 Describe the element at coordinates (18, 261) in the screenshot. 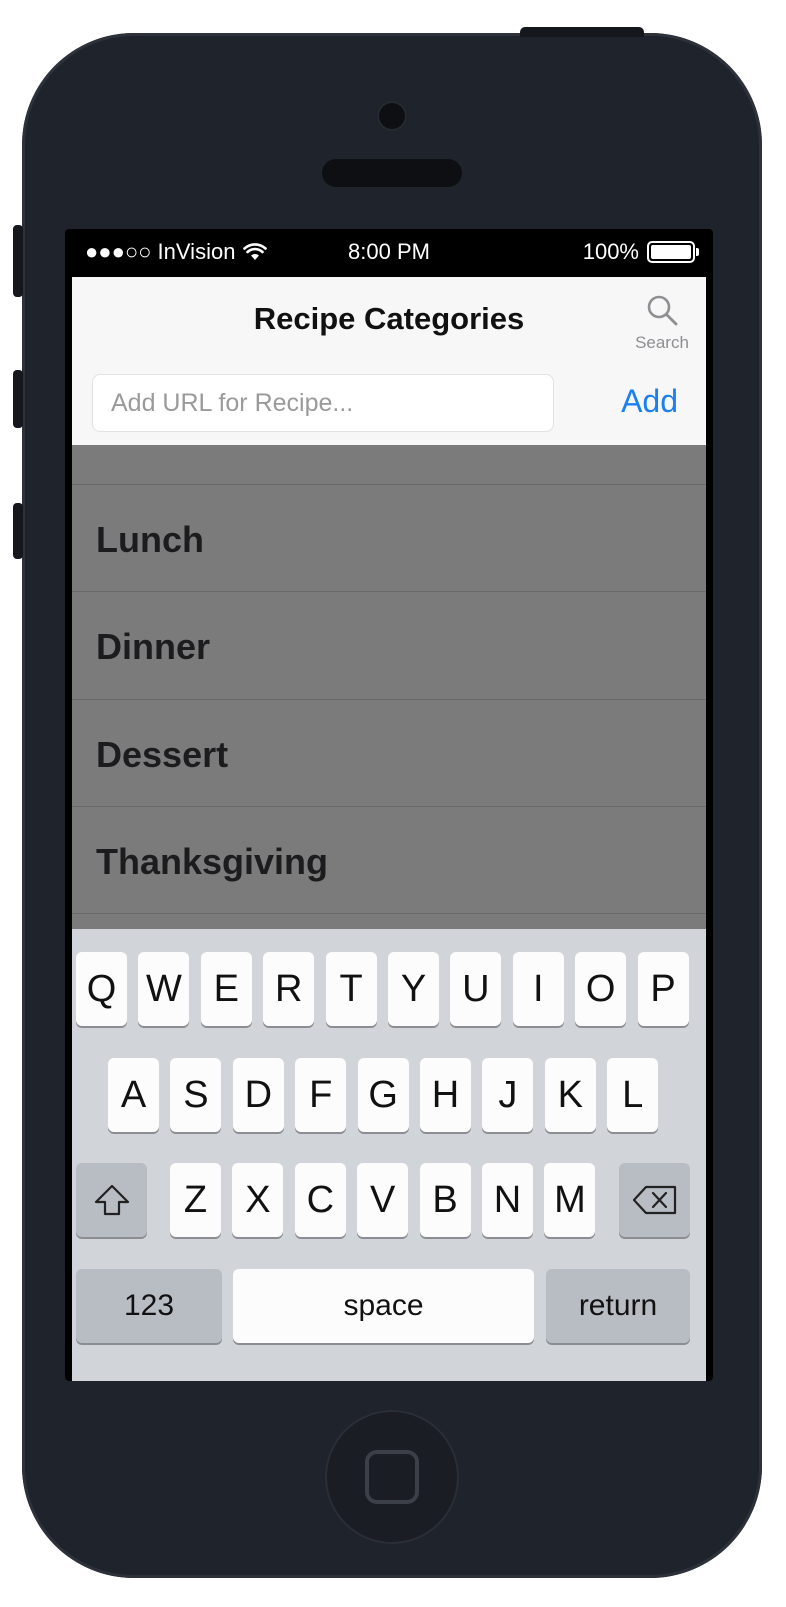

I see `mute-switch` at that location.